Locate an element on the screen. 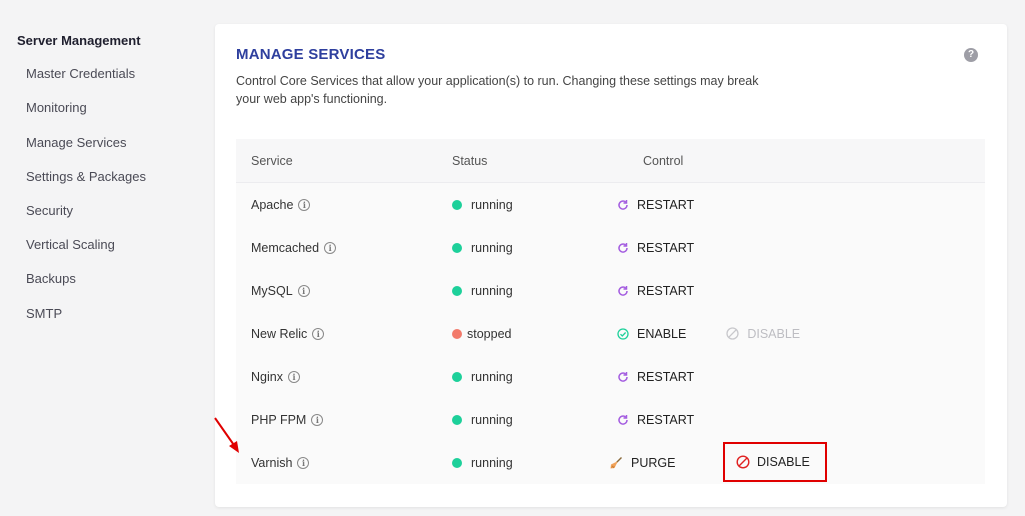  sidebar-item-smtp: SMTP is located at coordinates (44, 313).